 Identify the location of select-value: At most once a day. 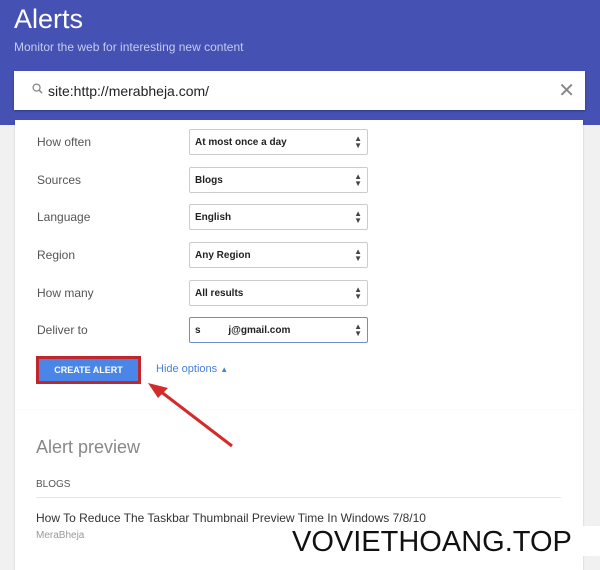
(241, 142).